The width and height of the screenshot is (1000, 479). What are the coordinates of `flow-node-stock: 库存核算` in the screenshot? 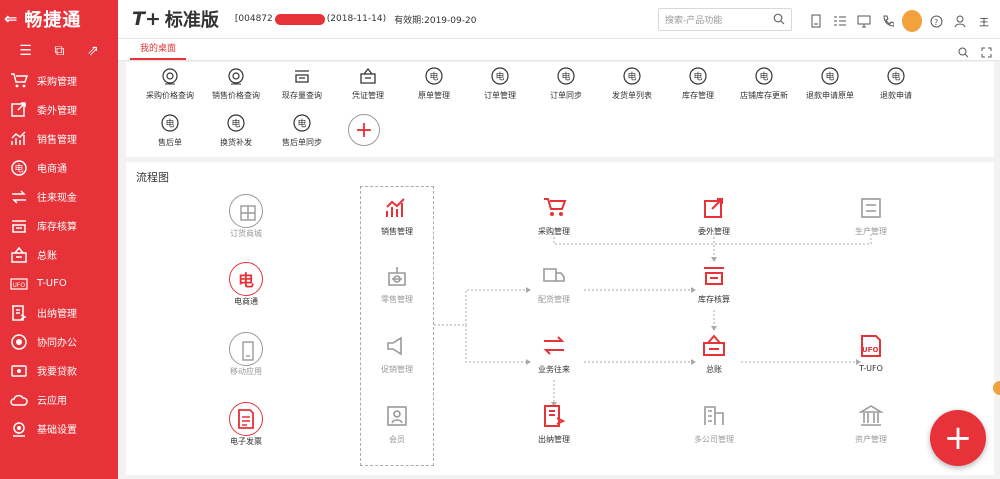 It's located at (714, 283).